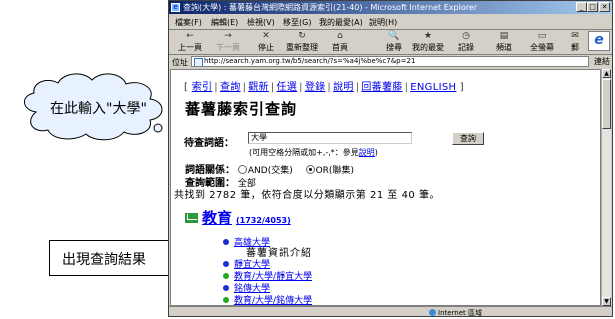 The width and height of the screenshot is (615, 319). What do you see at coordinates (310, 169) in the screenshot?
I see `radio-or` at bounding box center [310, 169].